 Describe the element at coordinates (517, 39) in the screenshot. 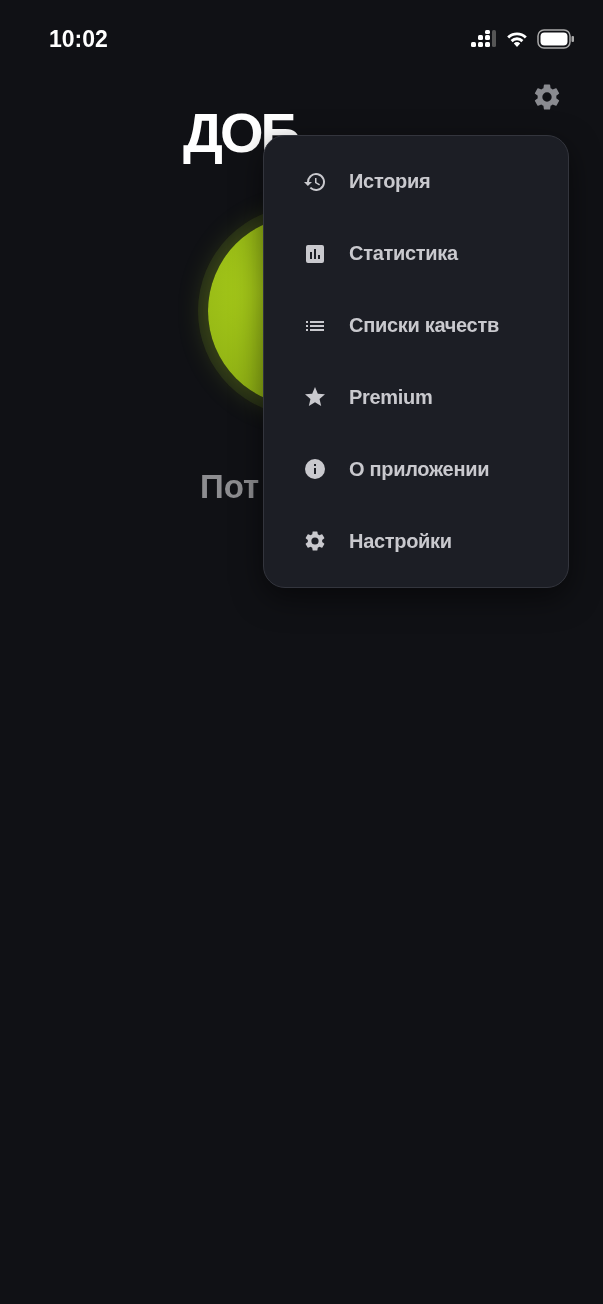

I see `wifi-icon` at that location.